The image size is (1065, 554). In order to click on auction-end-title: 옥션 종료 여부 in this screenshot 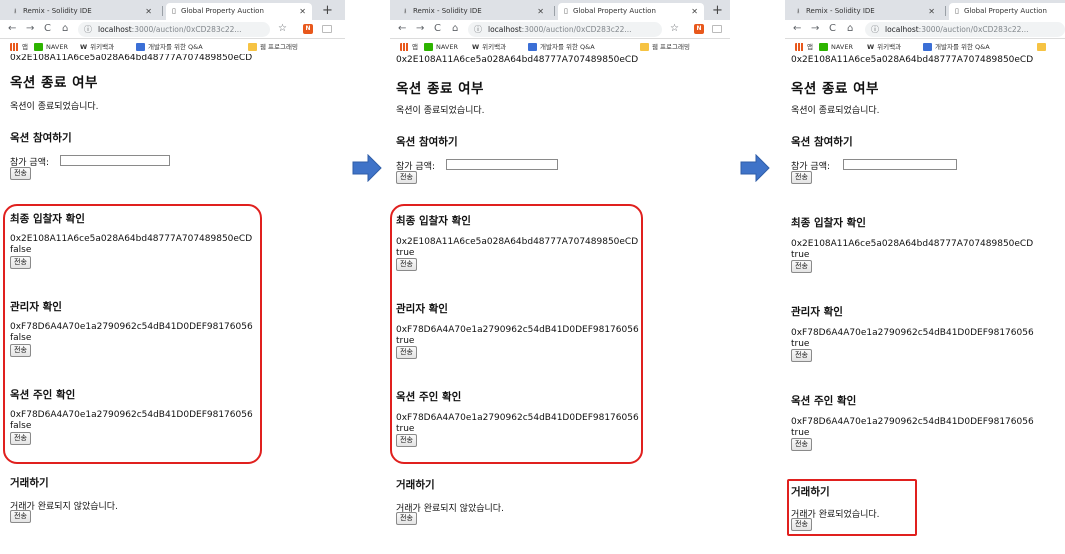, I will do `click(440, 89)`.